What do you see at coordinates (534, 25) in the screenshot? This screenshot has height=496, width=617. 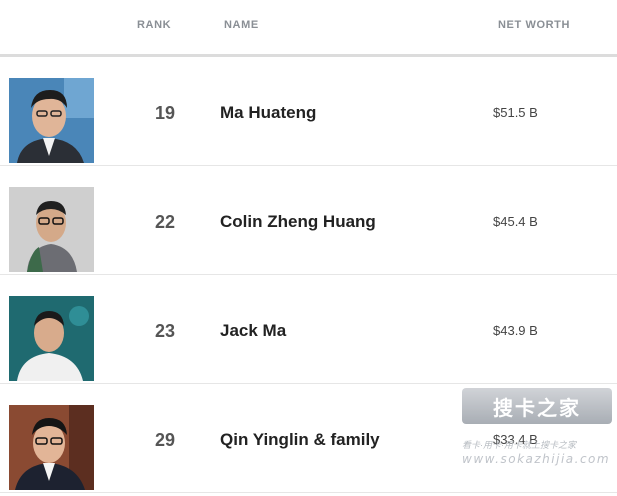 I see `net-worth-column-header: NET WORTH` at bounding box center [534, 25].